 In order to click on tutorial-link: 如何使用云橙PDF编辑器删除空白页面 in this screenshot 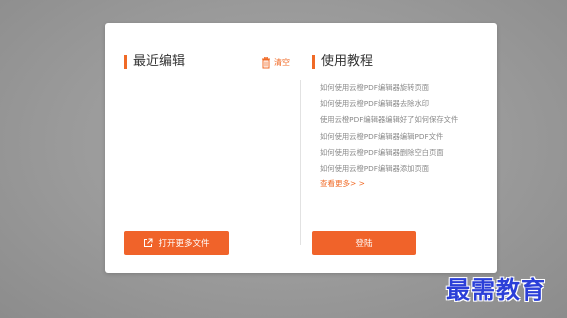, I will do `click(389, 153)`.